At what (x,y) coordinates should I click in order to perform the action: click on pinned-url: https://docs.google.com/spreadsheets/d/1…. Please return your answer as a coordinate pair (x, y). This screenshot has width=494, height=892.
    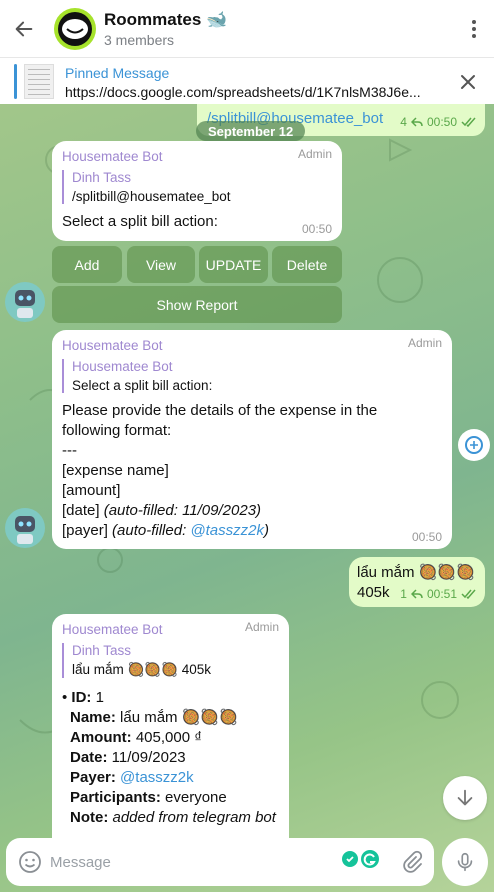
    Looking at the image, I should click on (255, 92).